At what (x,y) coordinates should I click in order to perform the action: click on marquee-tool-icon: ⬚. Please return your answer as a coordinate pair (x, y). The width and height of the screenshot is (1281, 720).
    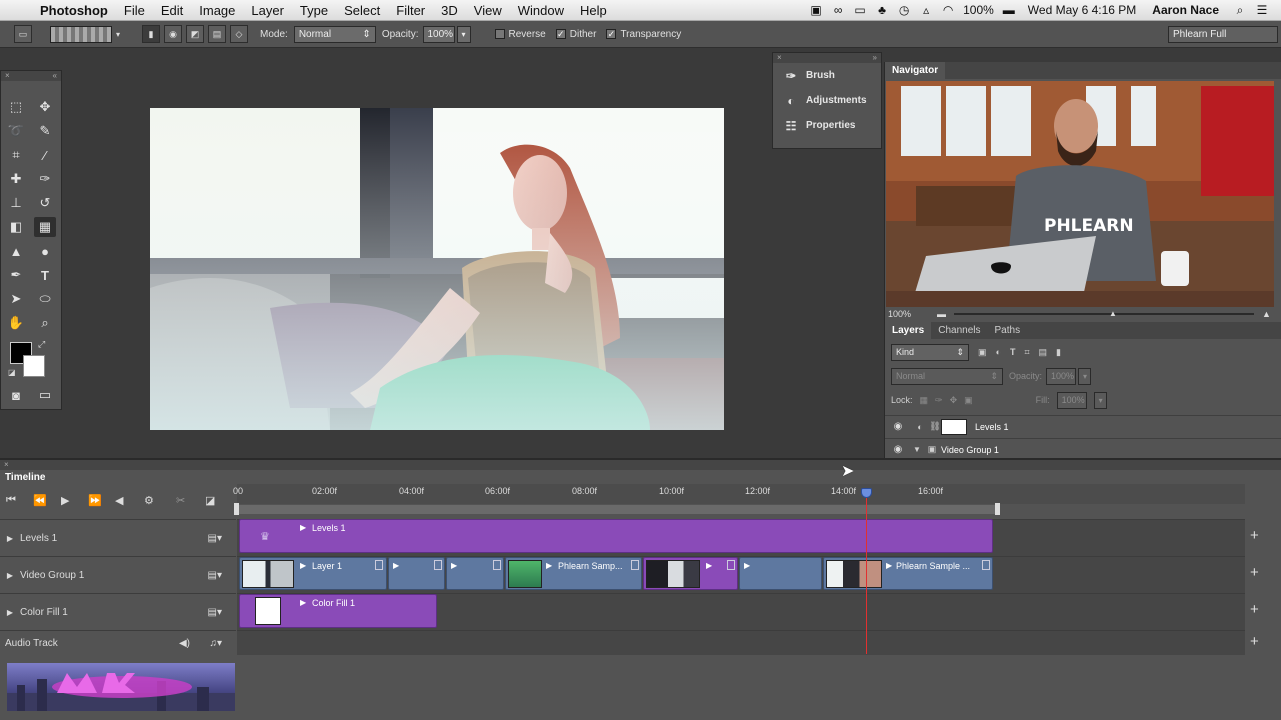
    Looking at the image, I should click on (16, 107).